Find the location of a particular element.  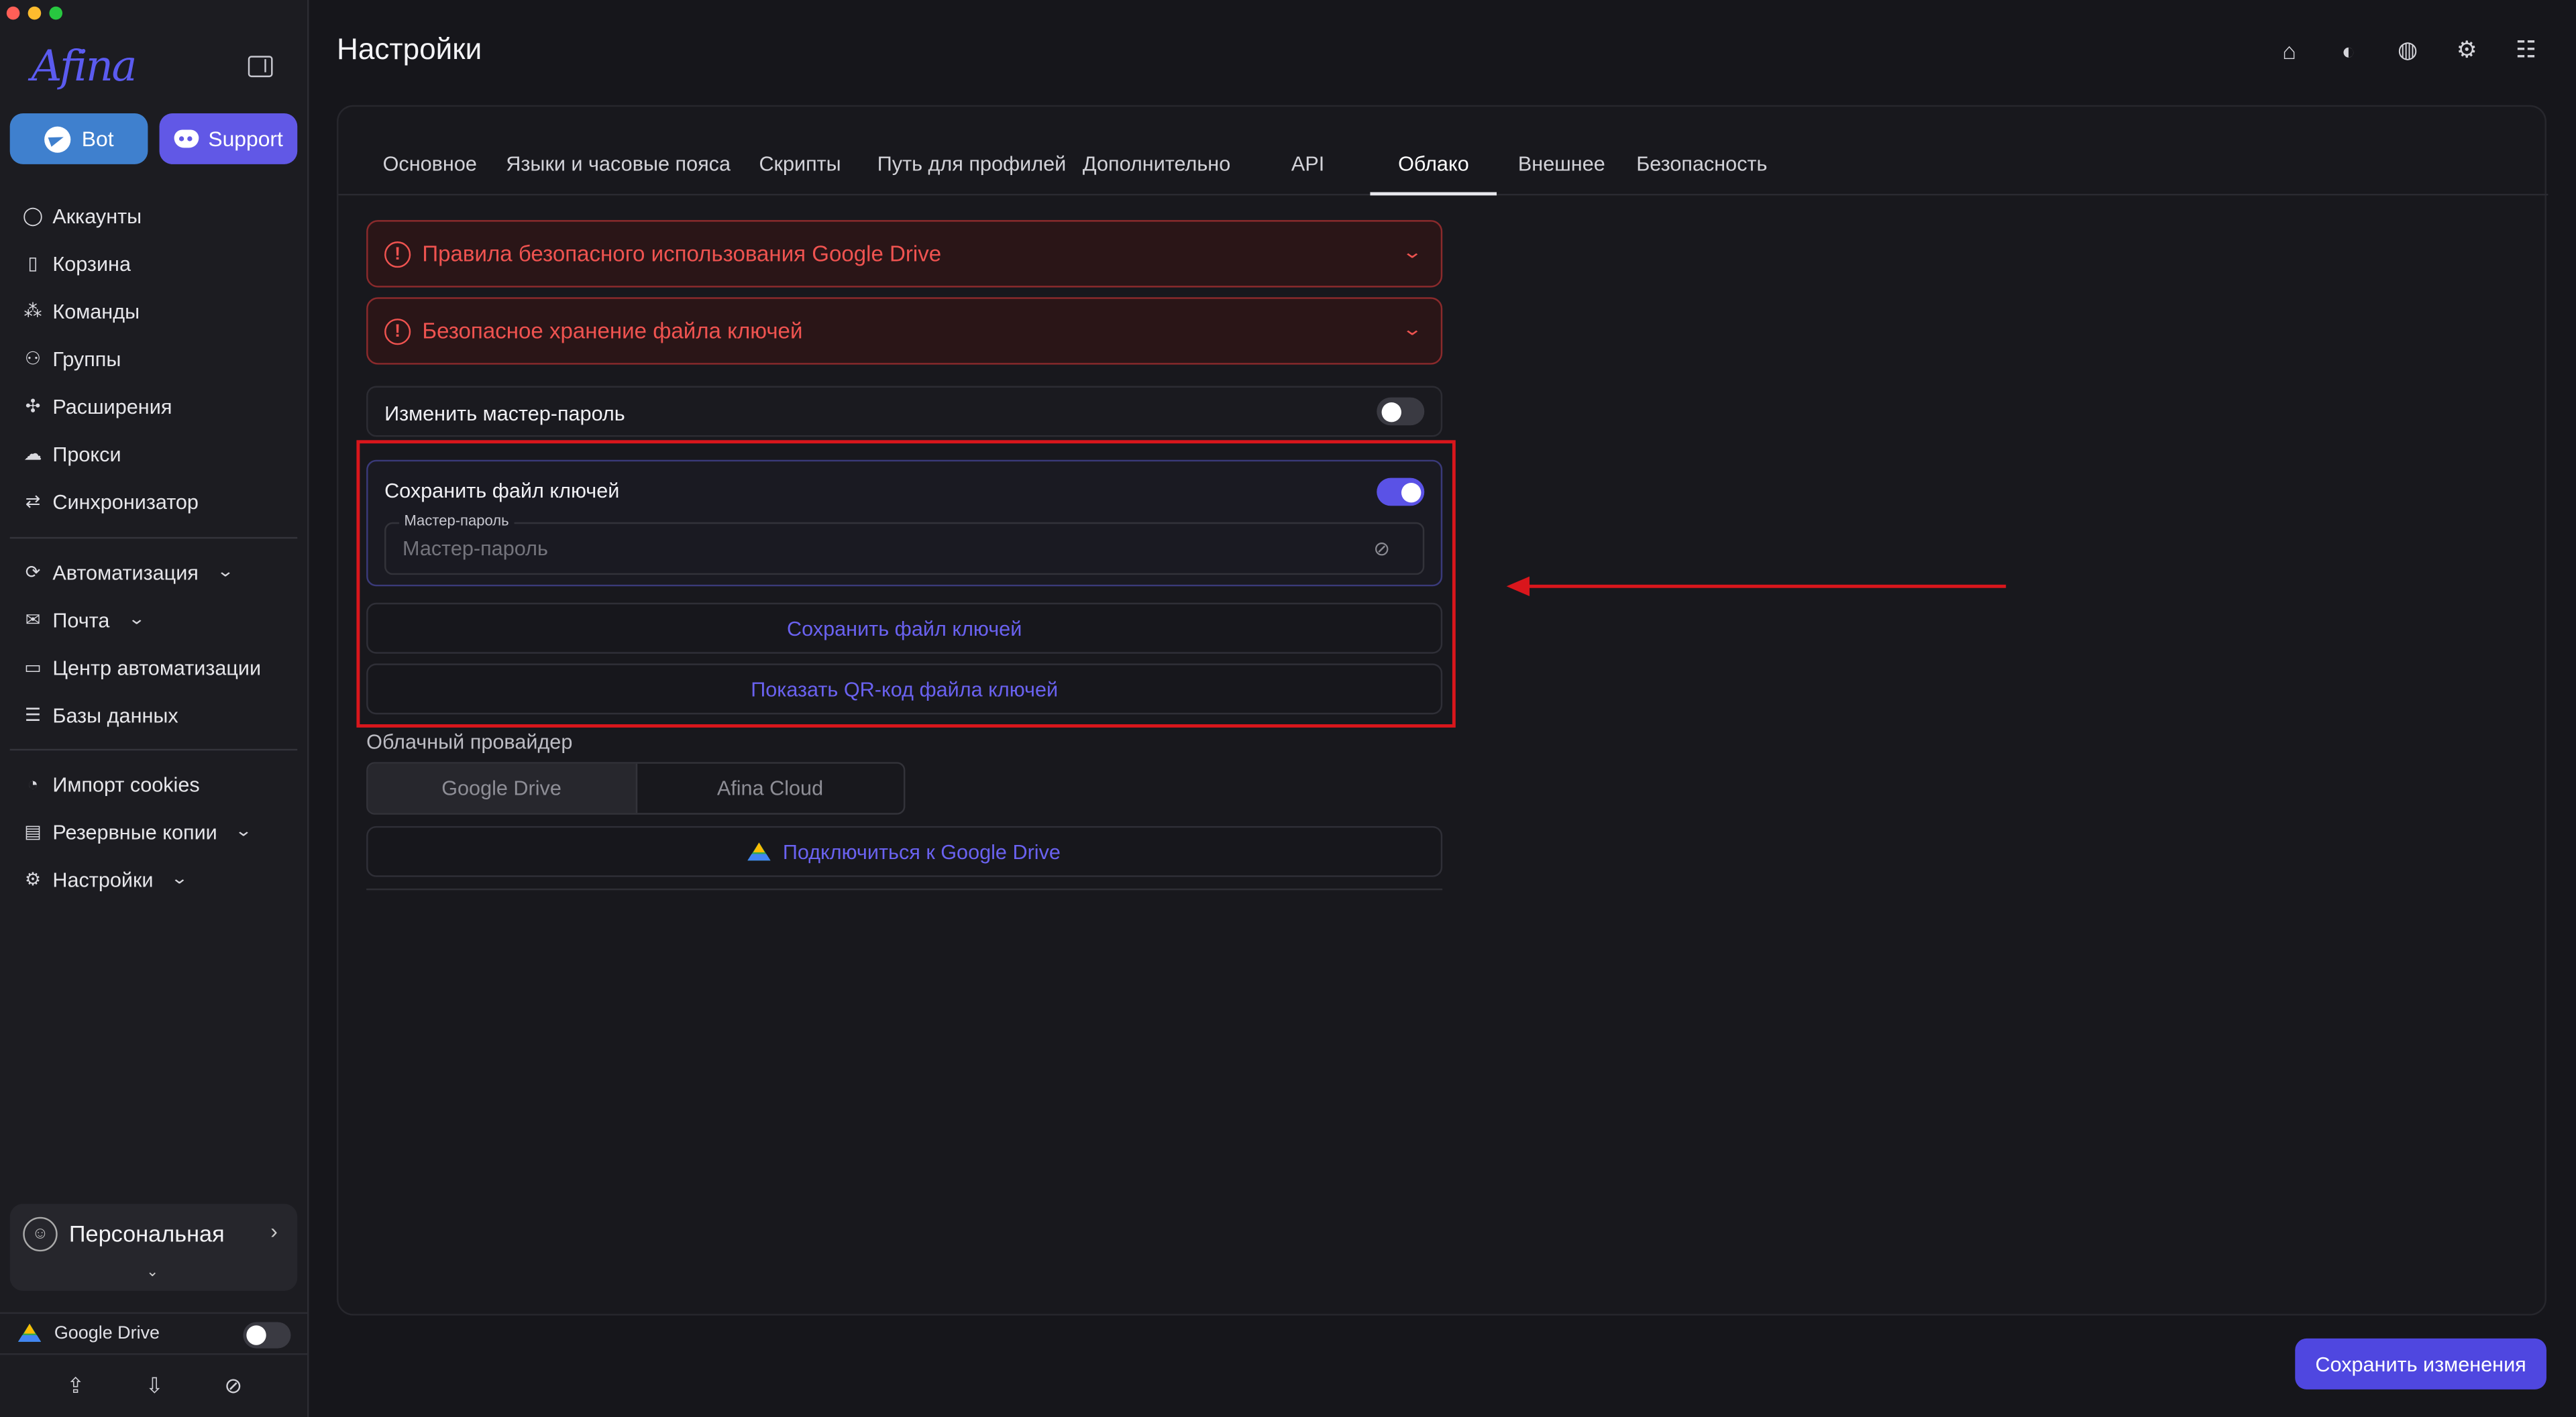

alert-title: Безопасное хранение файла ключей is located at coordinates (612, 331).